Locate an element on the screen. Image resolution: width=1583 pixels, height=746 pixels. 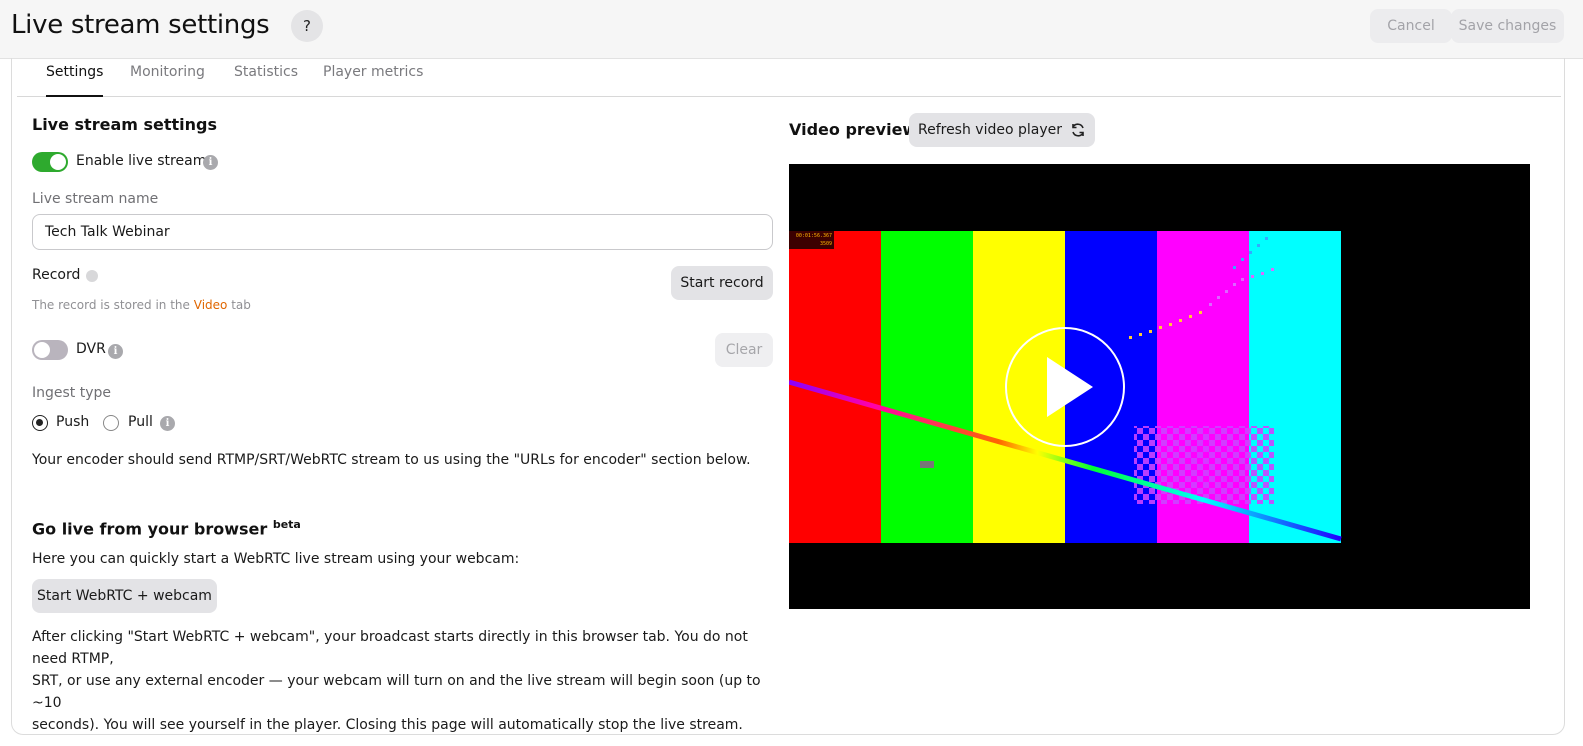
page-title: Live stream settings is located at coordinates (140, 25).